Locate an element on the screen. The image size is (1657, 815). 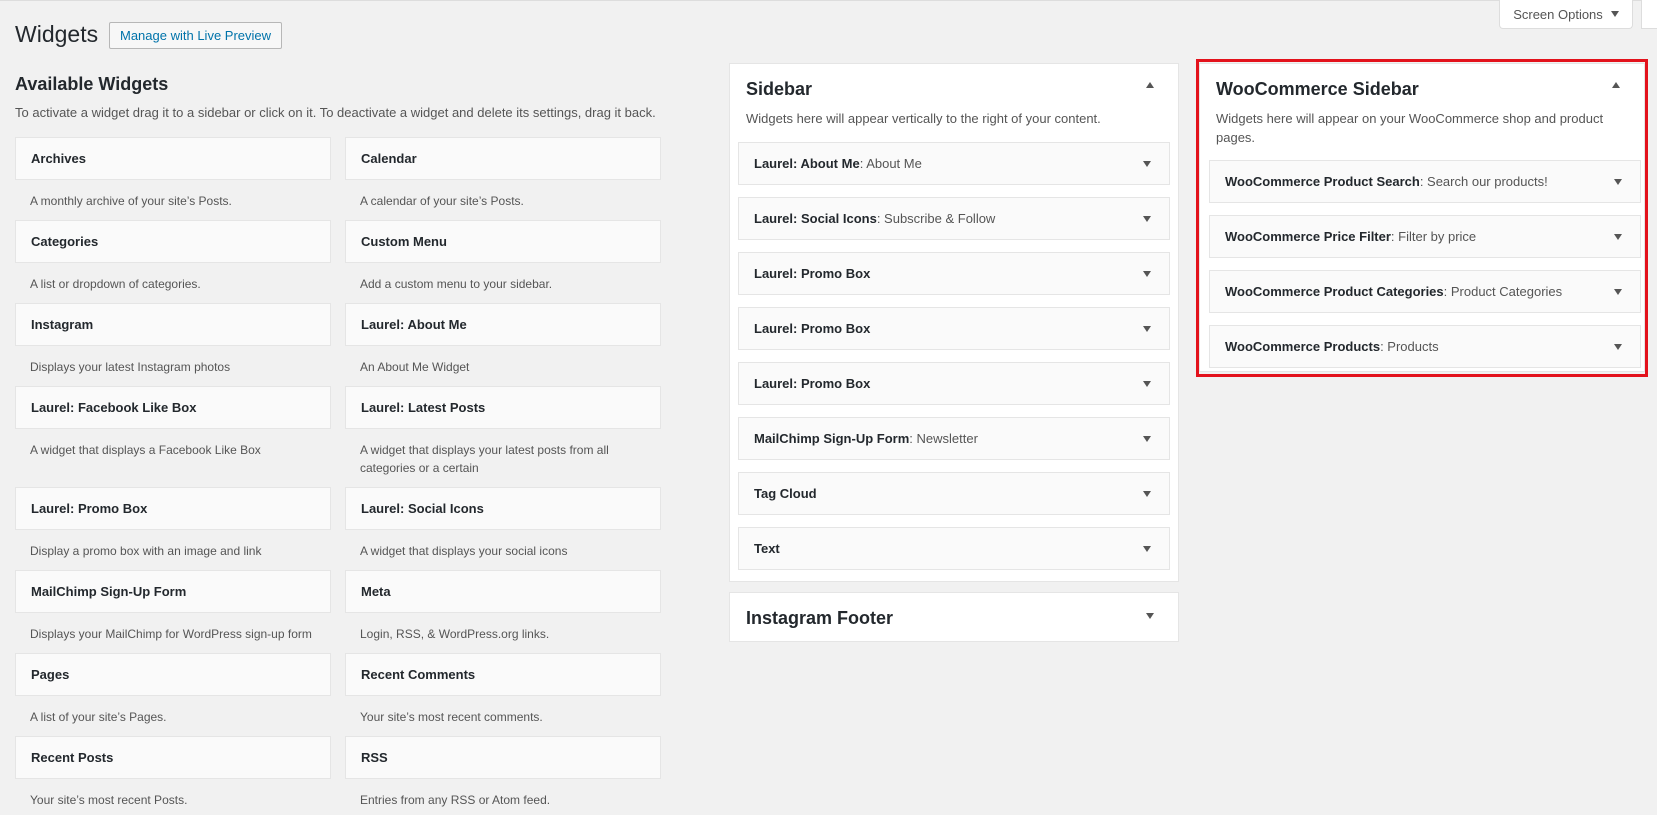
widget-description: A widget that displays your social icons is located at coordinates (464, 551).